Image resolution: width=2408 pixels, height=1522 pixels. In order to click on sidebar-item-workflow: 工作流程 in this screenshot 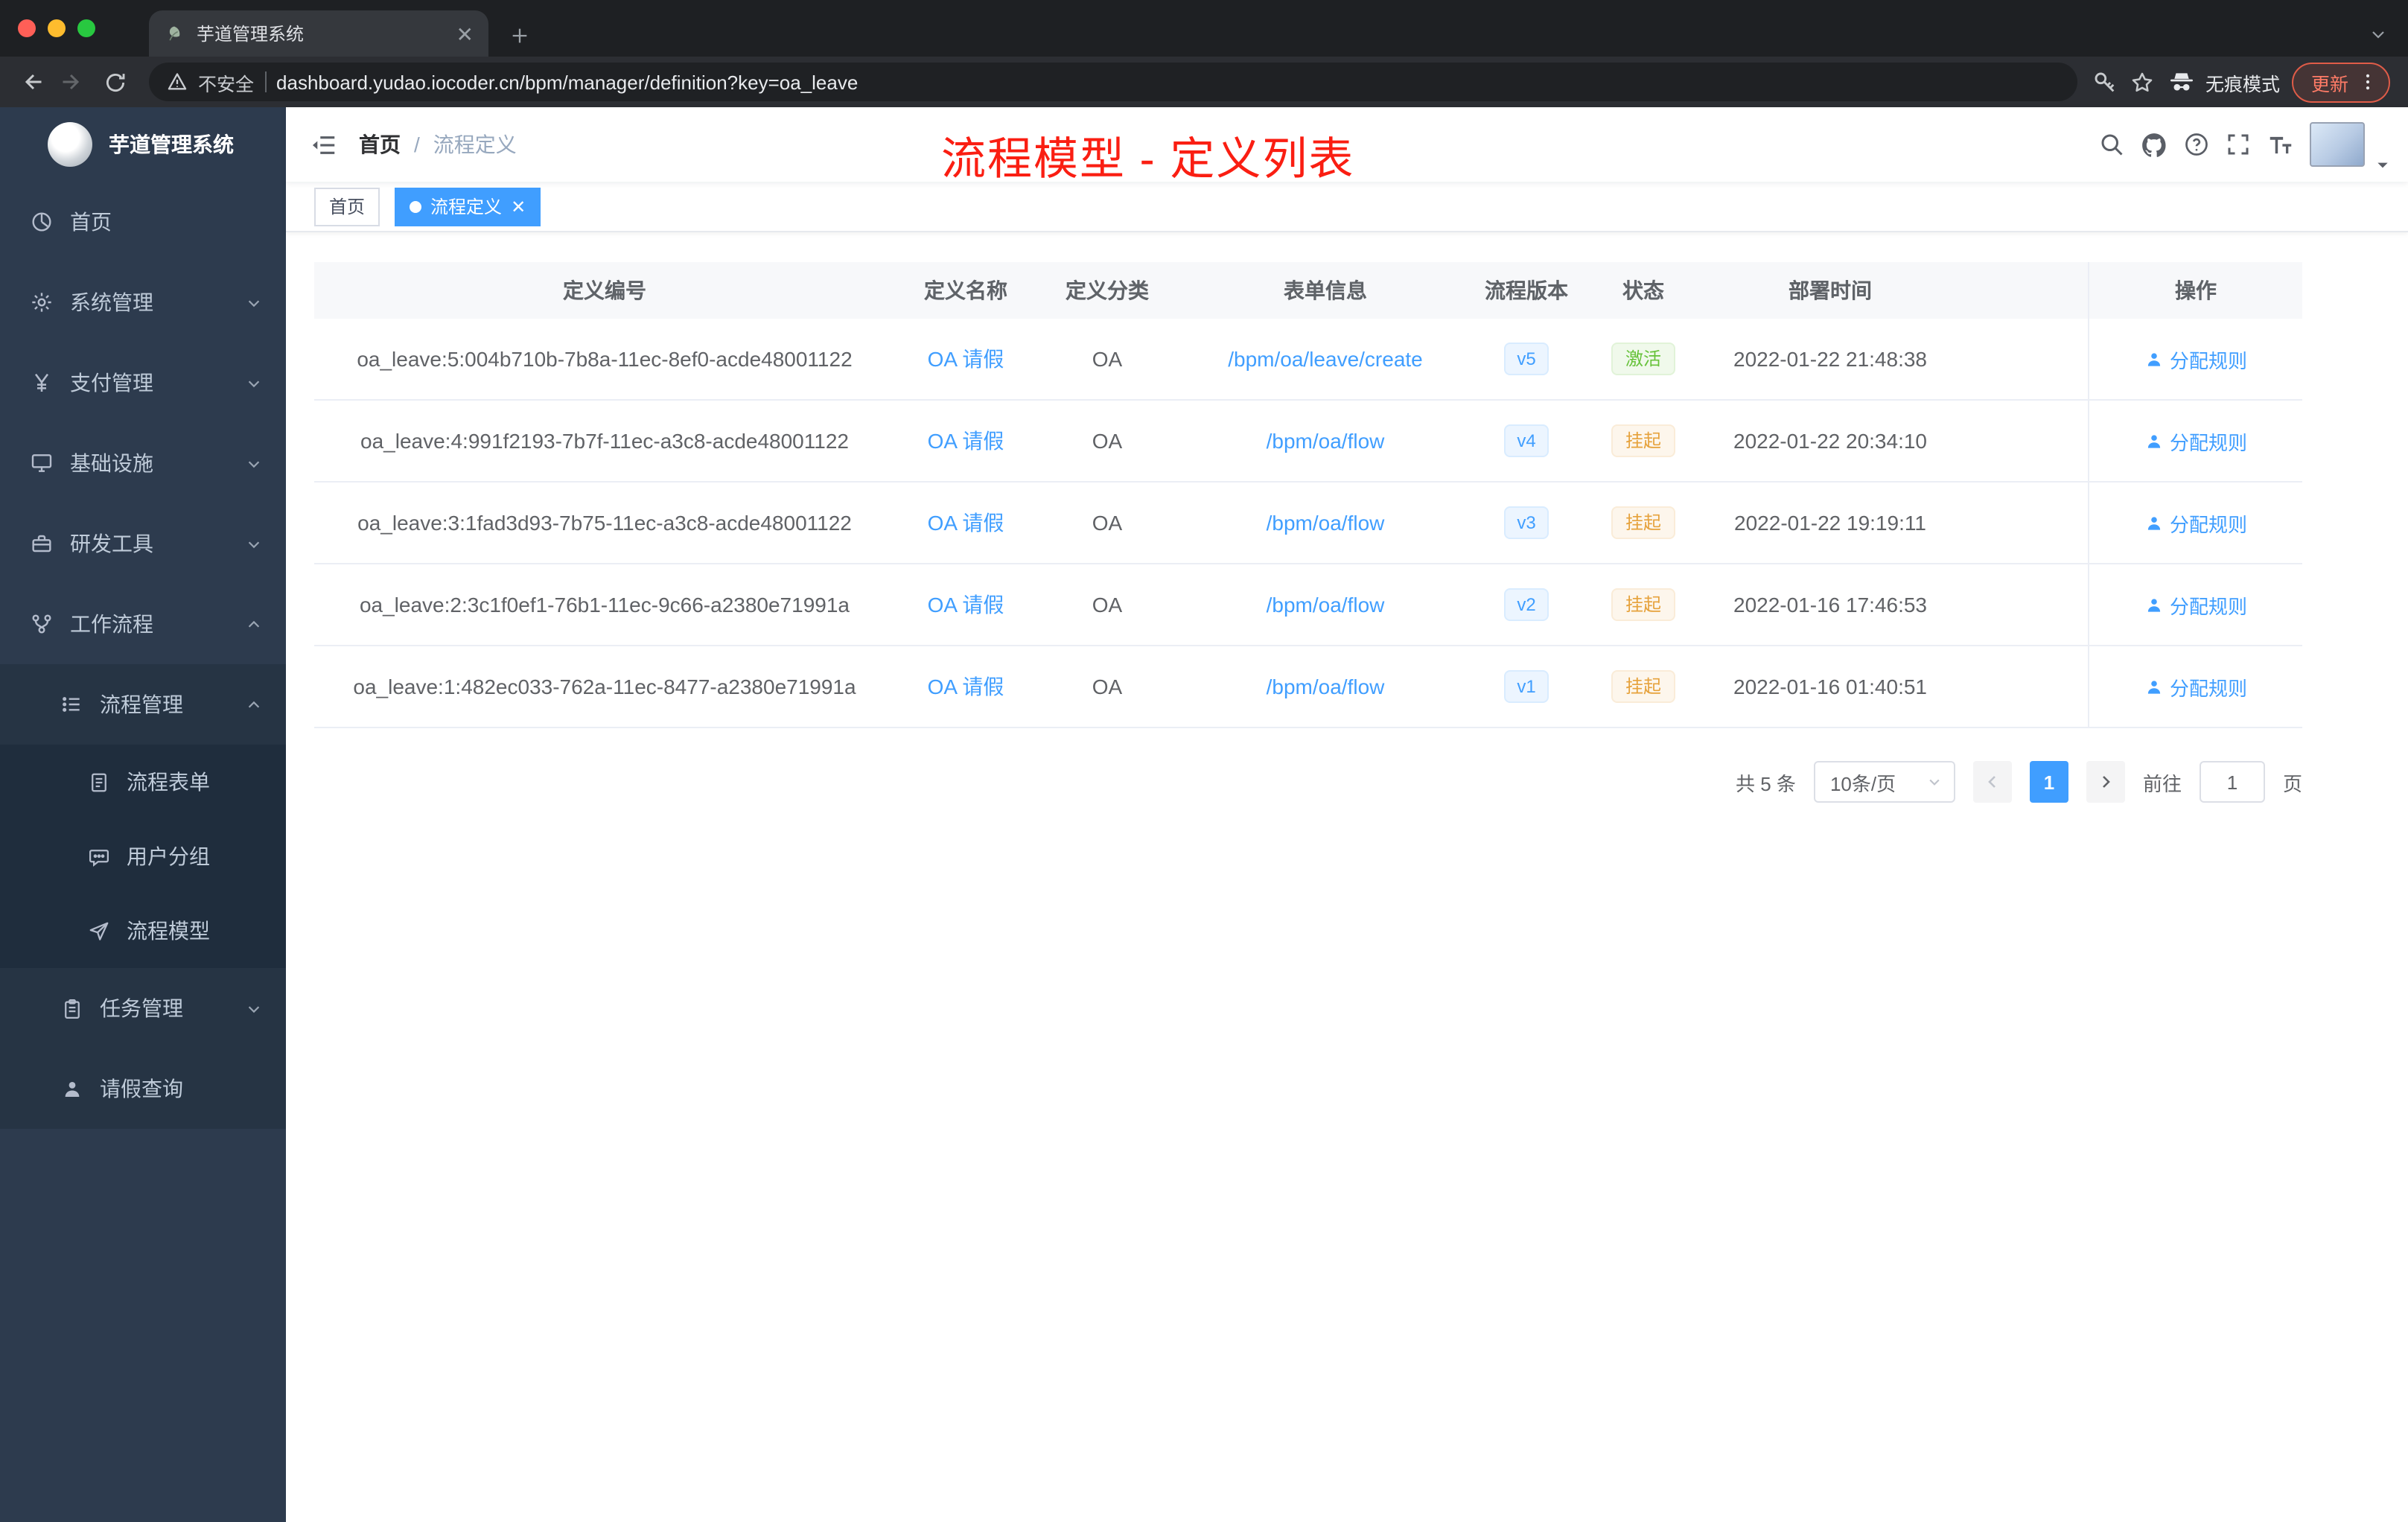, I will do `click(143, 624)`.